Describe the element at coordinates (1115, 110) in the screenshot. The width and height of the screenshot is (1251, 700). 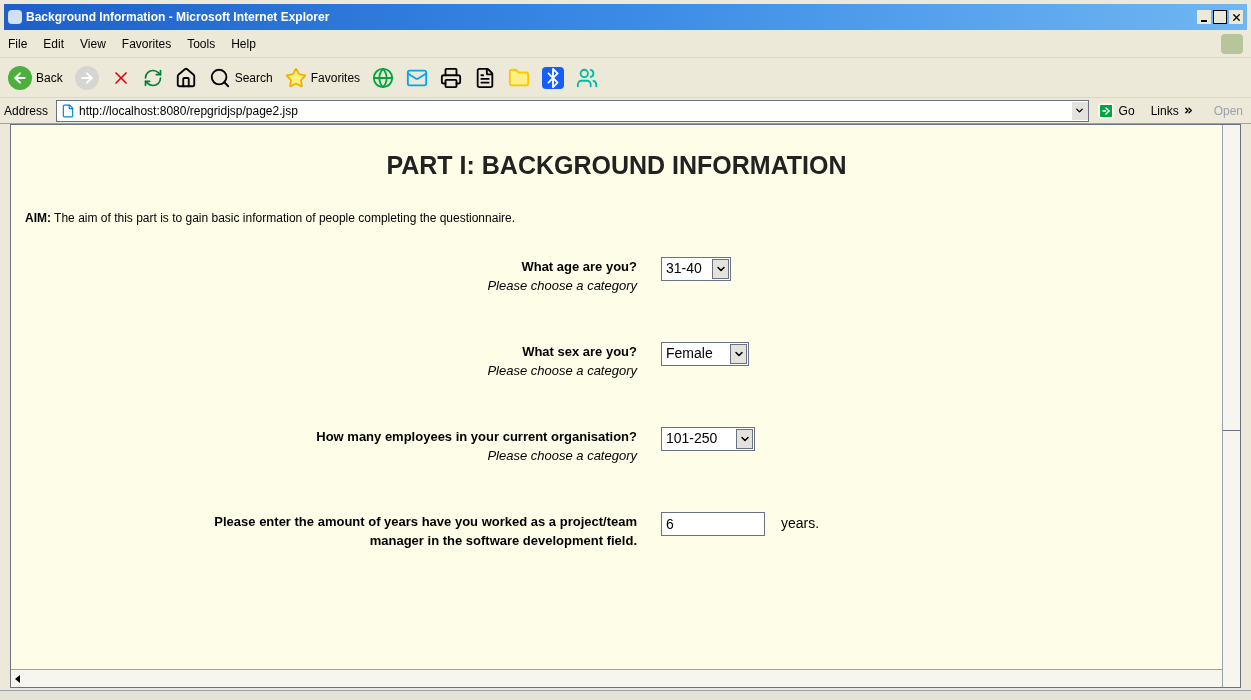
I see `go-button: Go` at that location.